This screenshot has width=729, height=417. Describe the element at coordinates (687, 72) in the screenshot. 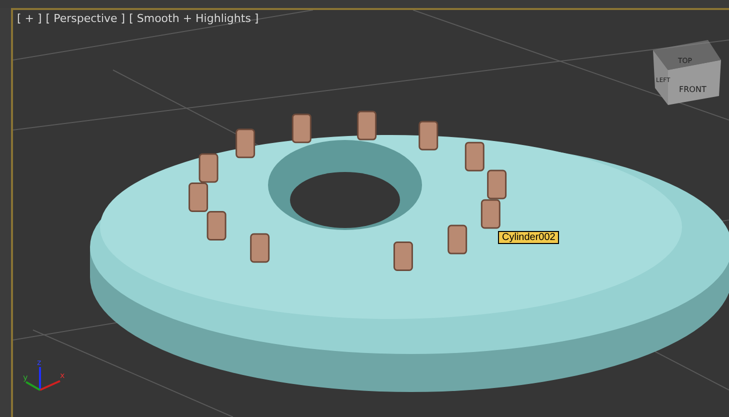

I see `view-cube` at that location.